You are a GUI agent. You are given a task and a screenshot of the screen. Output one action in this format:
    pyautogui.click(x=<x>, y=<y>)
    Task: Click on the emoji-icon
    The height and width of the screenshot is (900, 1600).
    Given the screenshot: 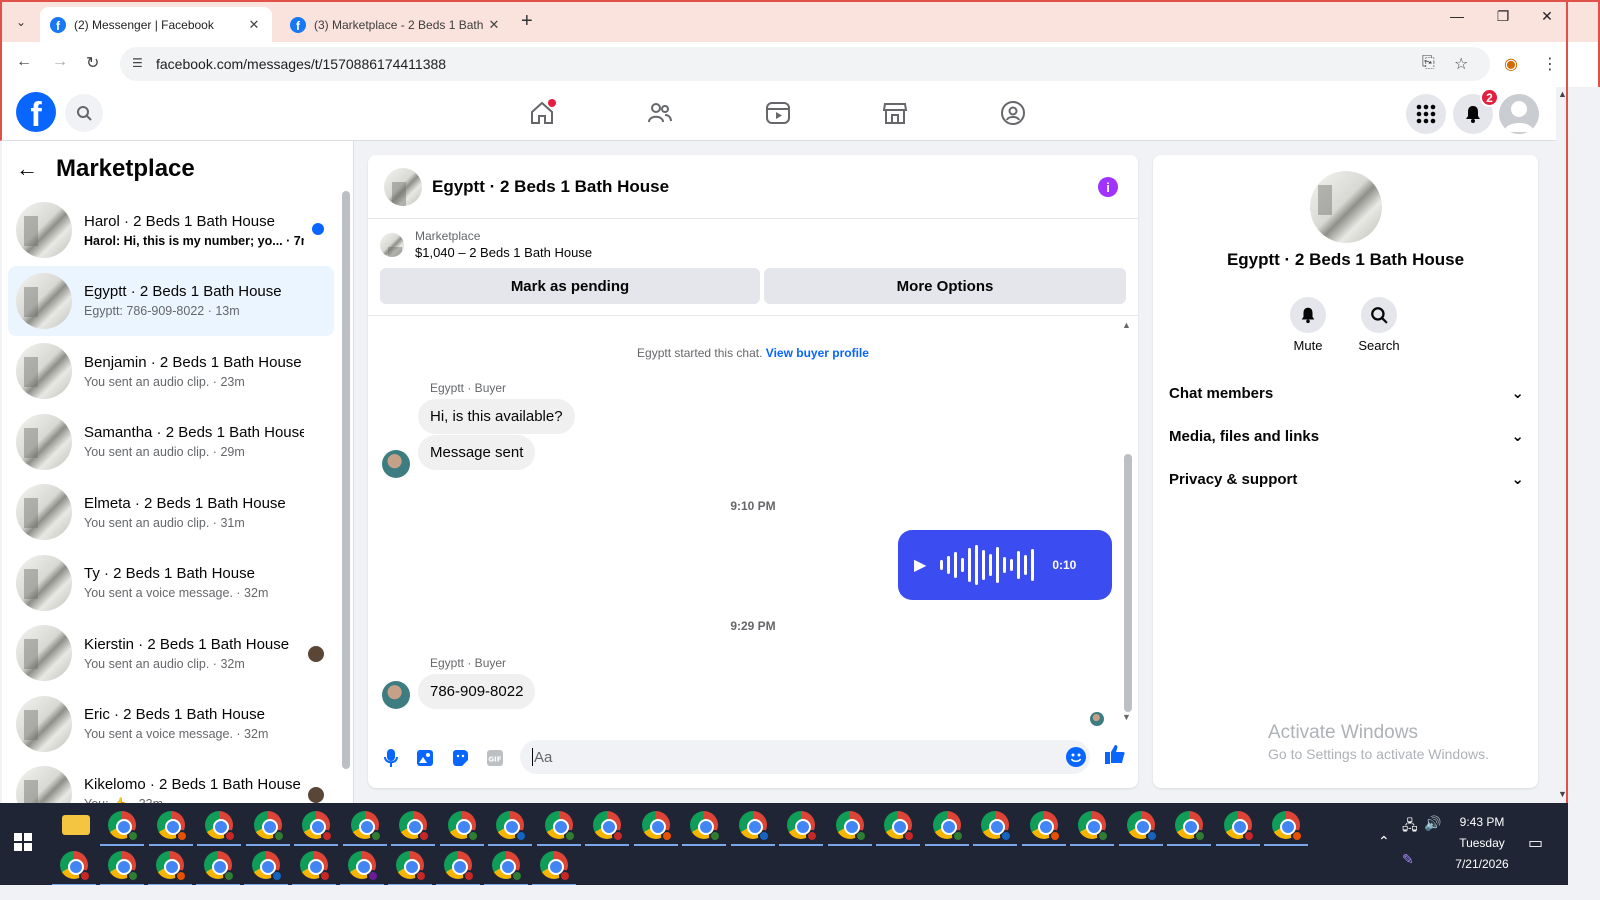 What is the action you would take?
    pyautogui.click(x=1076, y=757)
    